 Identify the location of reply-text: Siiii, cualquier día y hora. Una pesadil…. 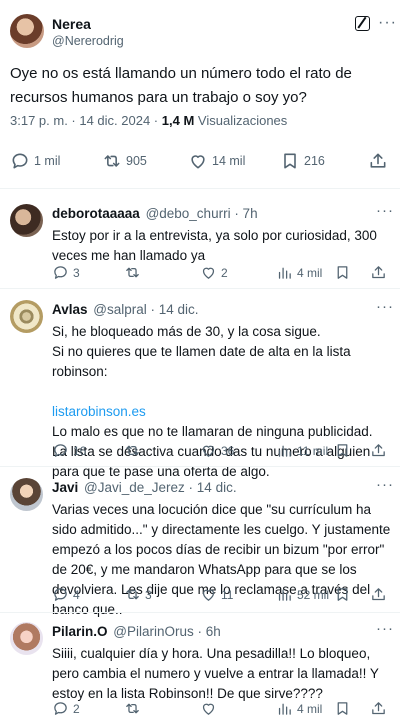
(215, 673).